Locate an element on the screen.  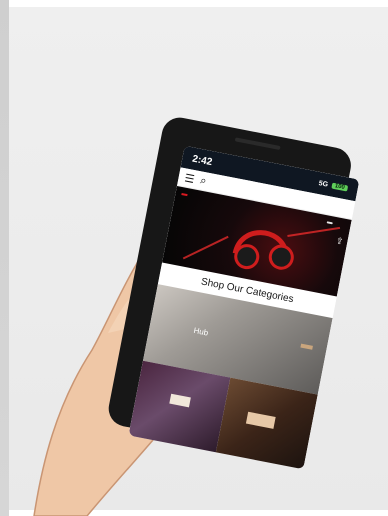
category-hub-tag is located at coordinates (306, 346).